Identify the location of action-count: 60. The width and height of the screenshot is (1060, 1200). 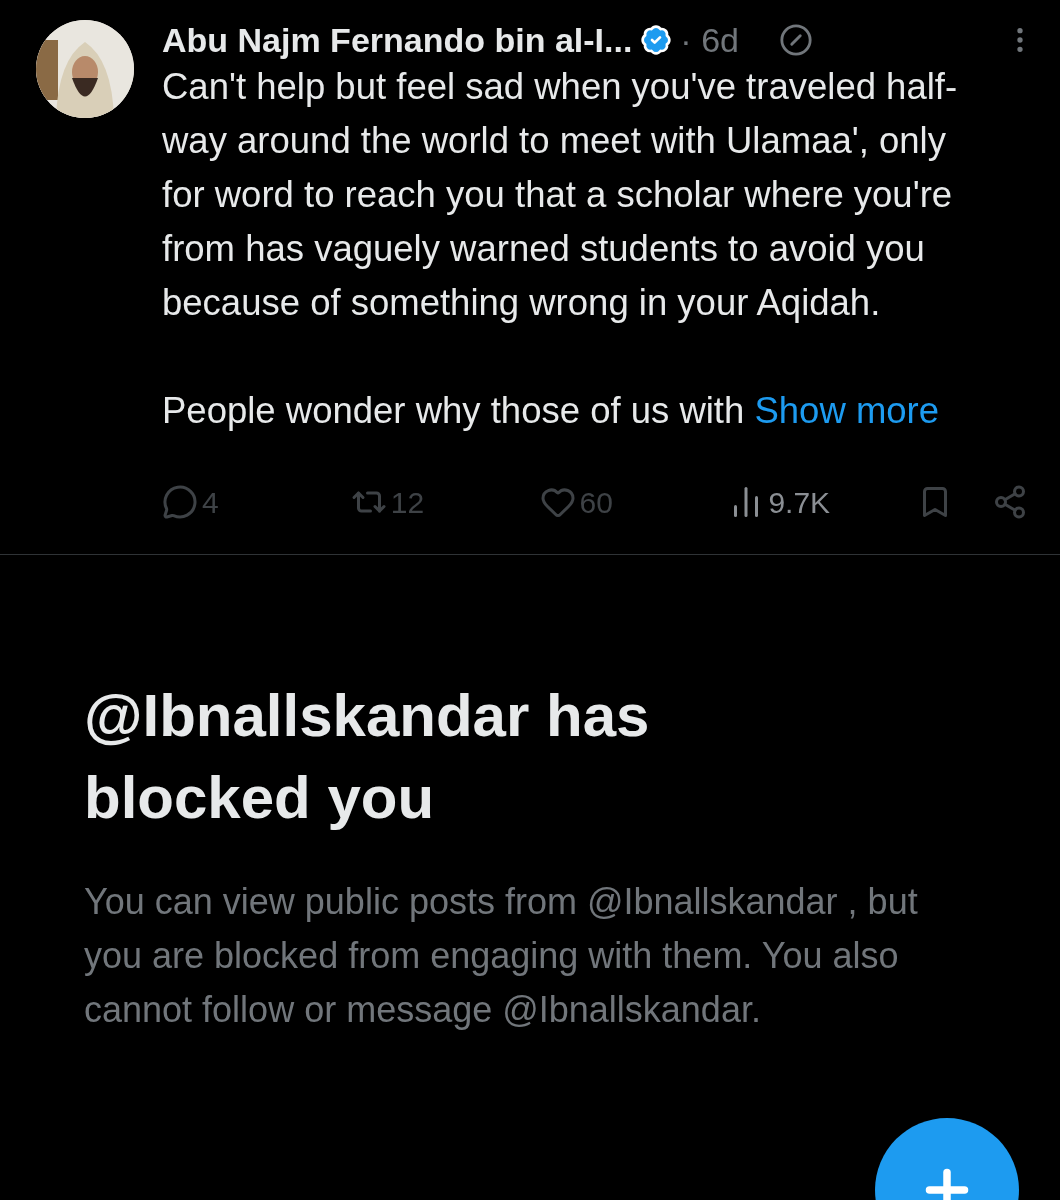
(596, 502).